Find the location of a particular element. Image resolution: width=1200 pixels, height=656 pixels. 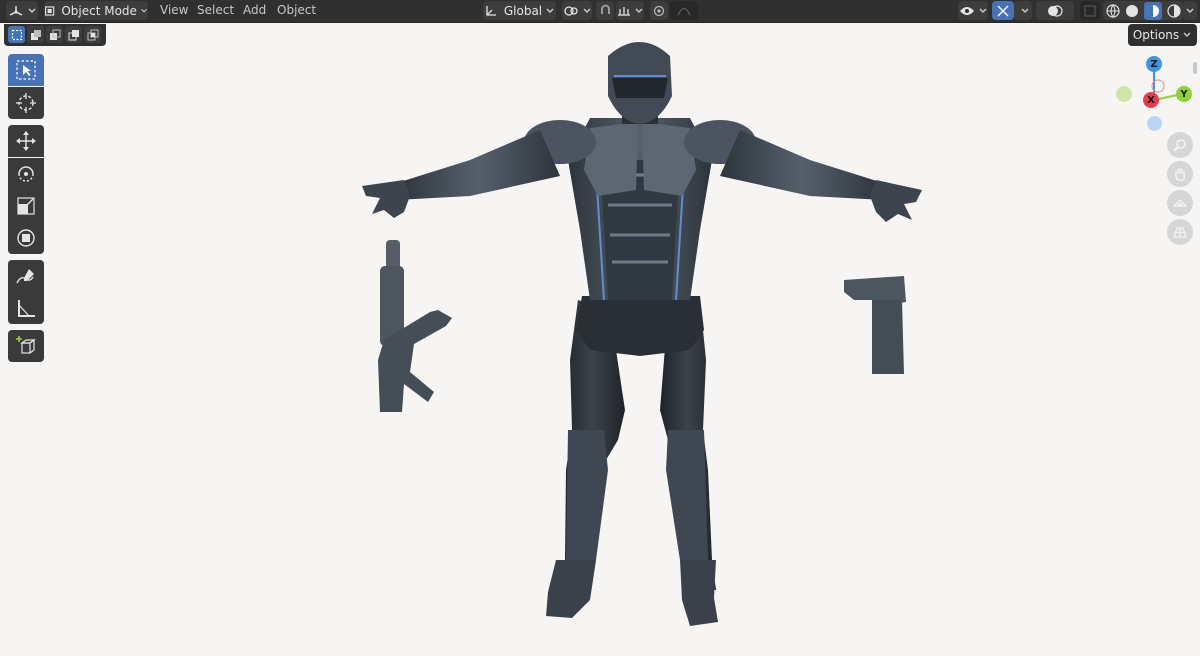

transform-orientation-dropdown: Global is located at coordinates (519, 10).